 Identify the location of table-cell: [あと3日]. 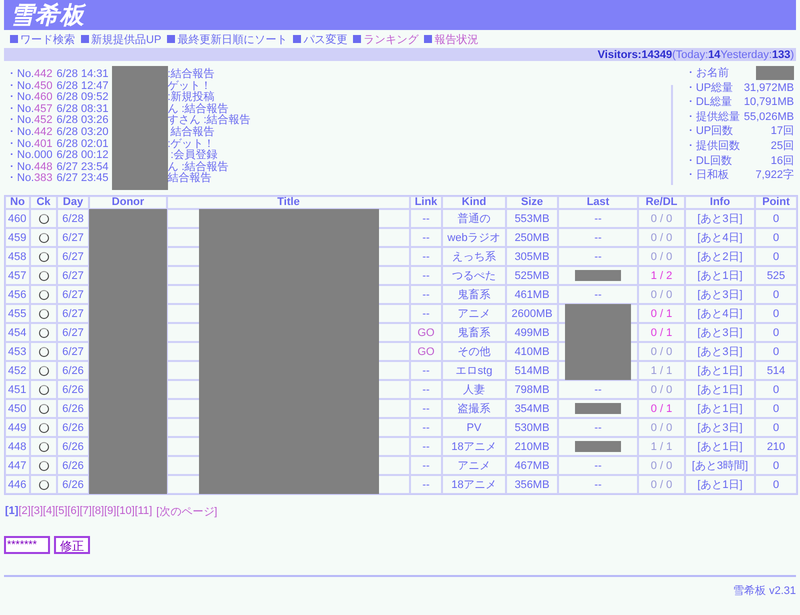
(720, 351).